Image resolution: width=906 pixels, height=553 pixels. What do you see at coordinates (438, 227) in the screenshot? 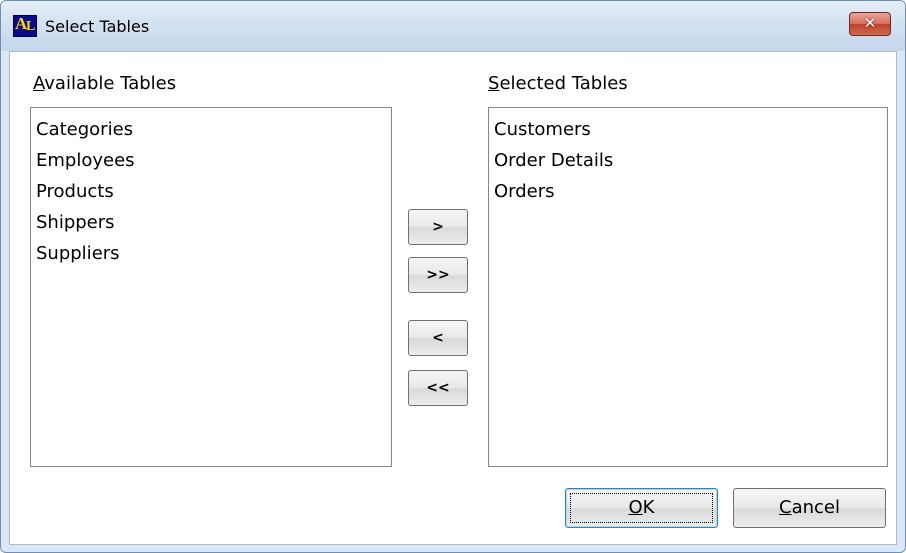
I see `add-selected-button: >` at bounding box center [438, 227].